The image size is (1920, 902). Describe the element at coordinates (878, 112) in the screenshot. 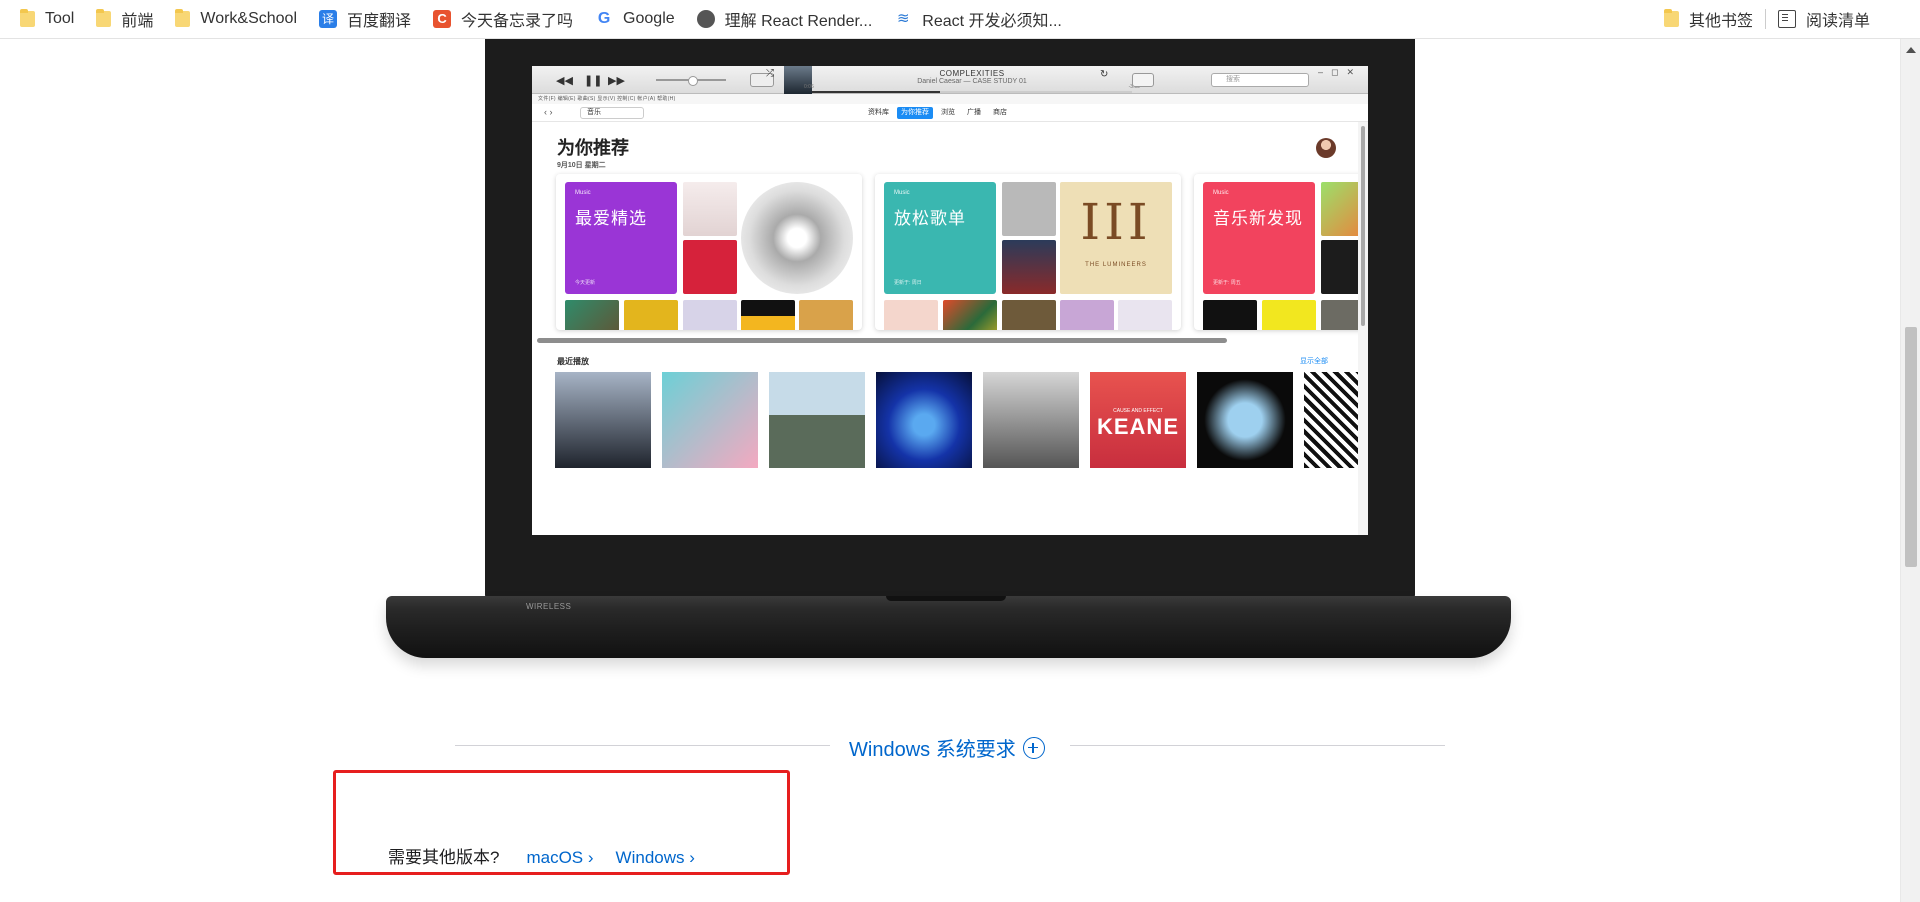

I see `itunes-tab: 资料库` at that location.